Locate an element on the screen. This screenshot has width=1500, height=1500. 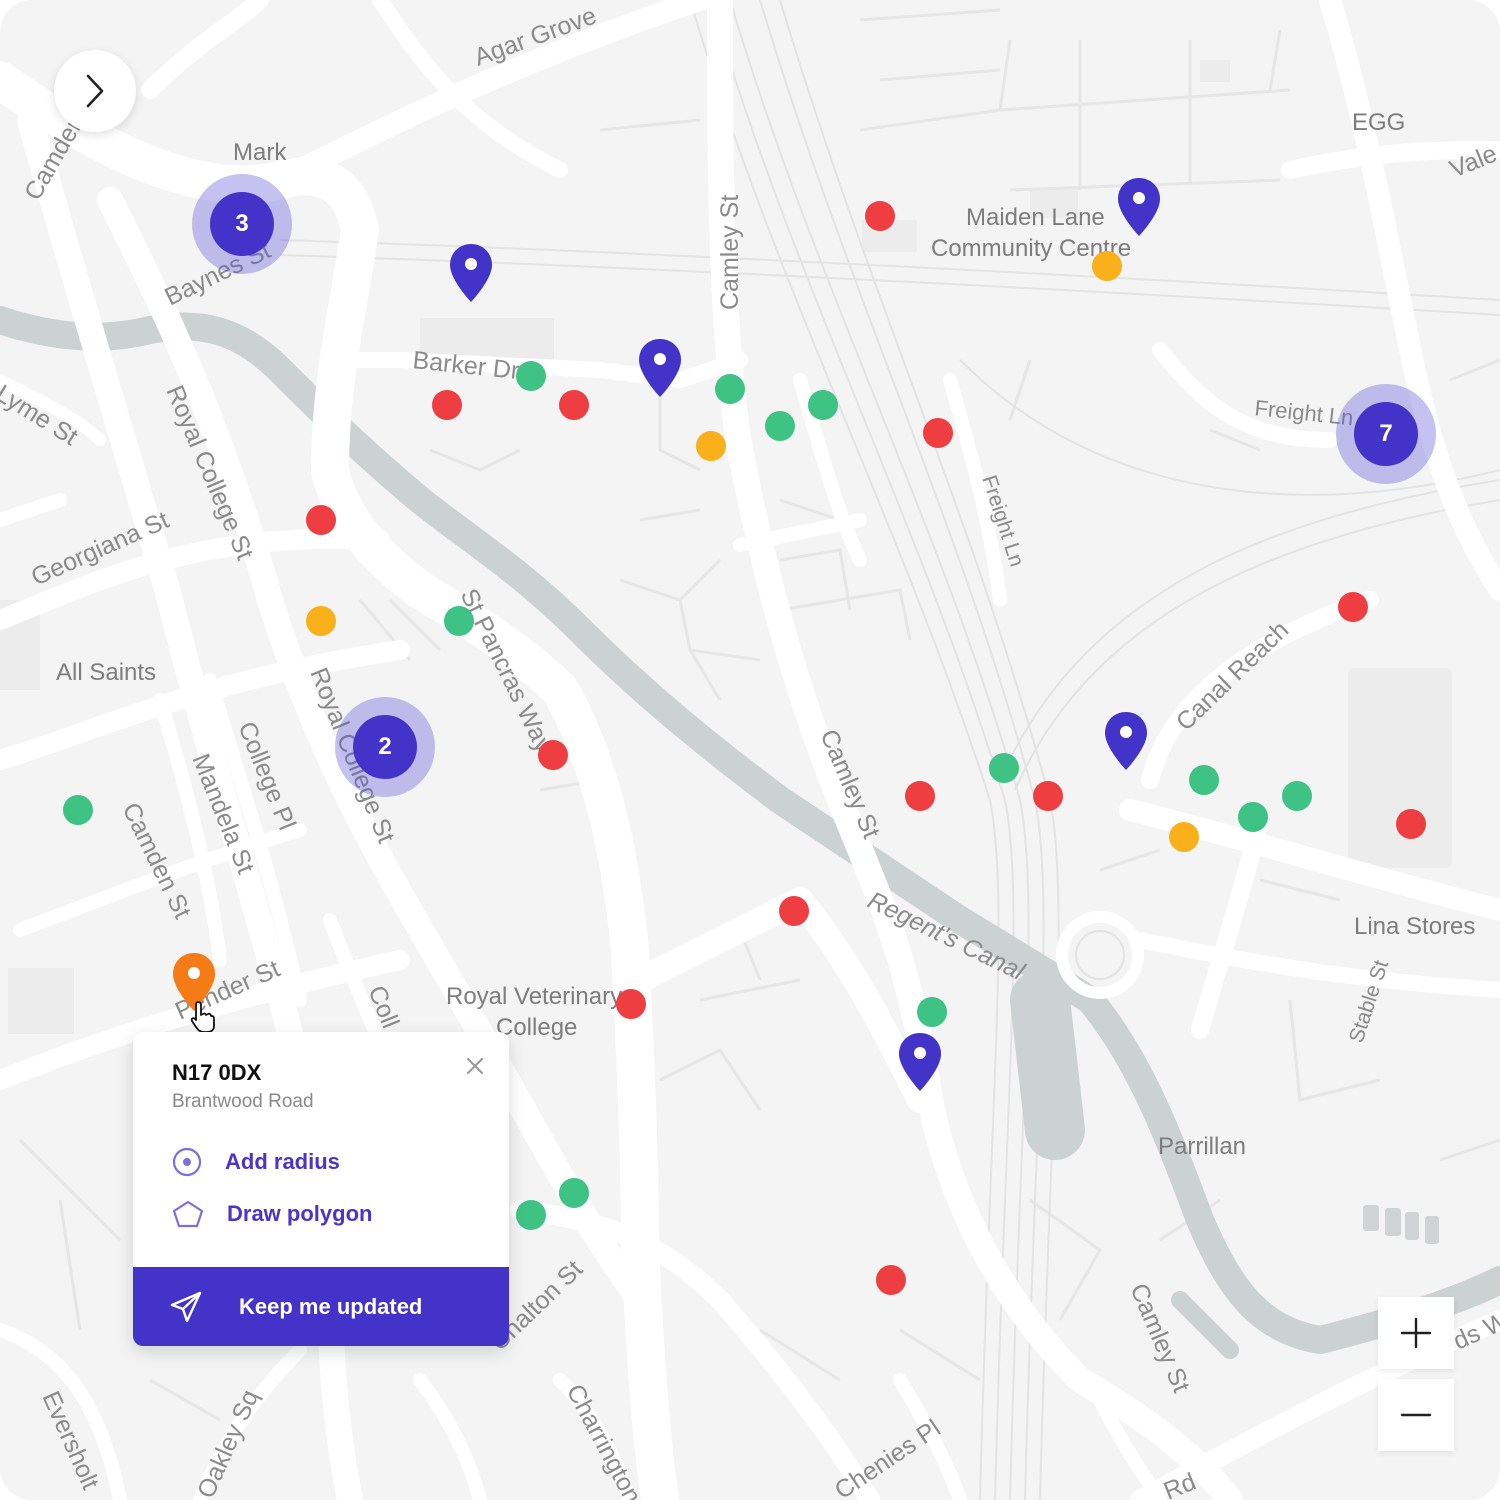
popup-postcode: N17 0DX is located at coordinates (217, 1072).